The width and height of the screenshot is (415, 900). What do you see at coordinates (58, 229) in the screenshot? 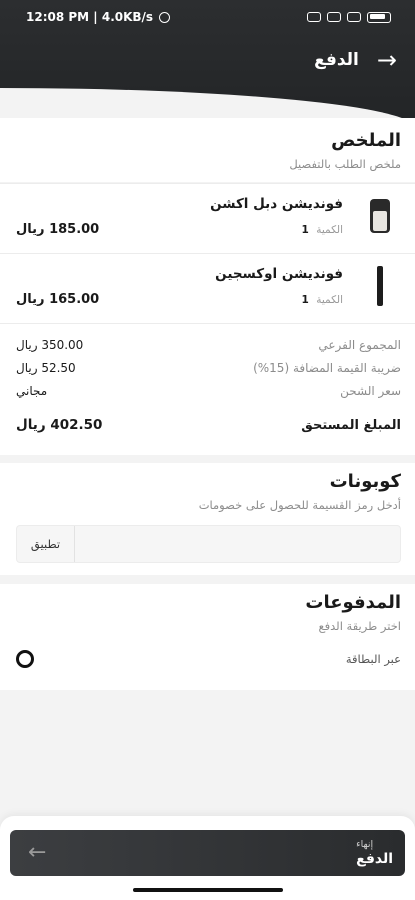
I see `item-price: 185.00 ريال` at bounding box center [58, 229].